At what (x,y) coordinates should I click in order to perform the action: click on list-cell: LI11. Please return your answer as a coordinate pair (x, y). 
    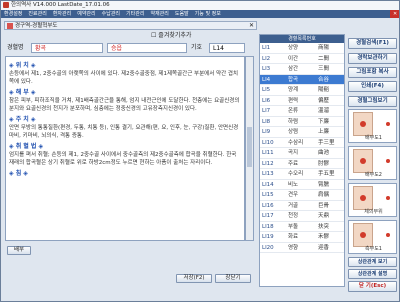
    Looking at the image, I should click on (268, 153).